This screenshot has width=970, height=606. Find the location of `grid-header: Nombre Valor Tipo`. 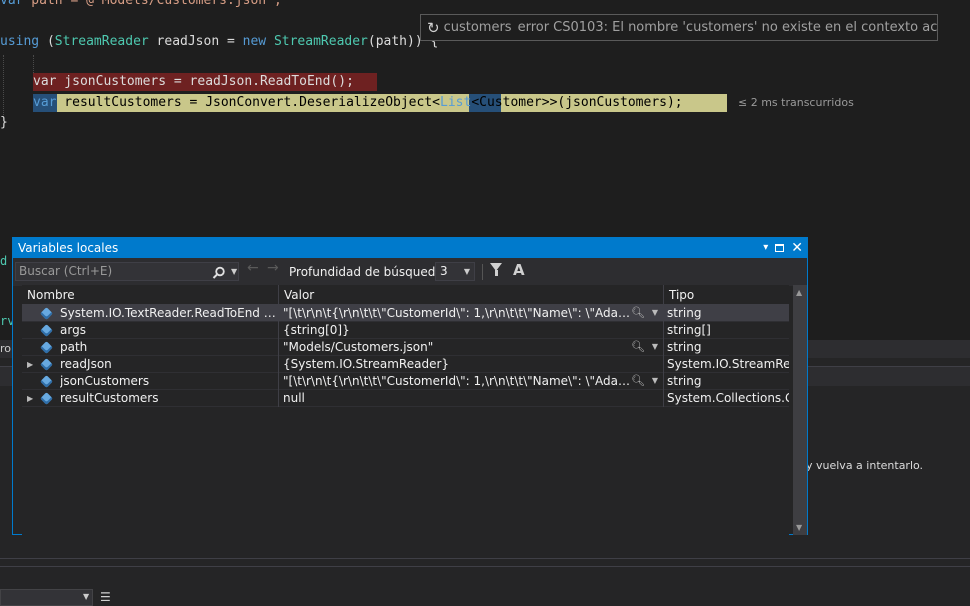

grid-header: Nombre Valor Tipo is located at coordinates (405, 295).